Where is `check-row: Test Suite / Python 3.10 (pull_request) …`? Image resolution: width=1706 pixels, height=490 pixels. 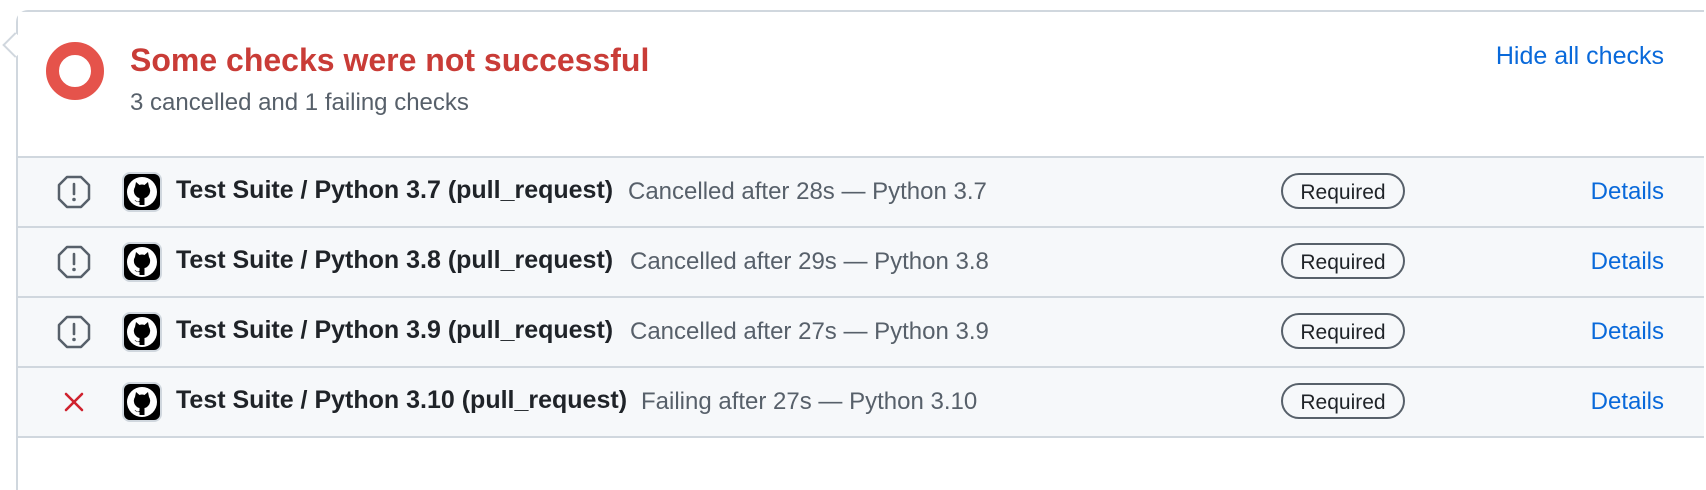 check-row: Test Suite / Python 3.10 (pull_request) … is located at coordinates (861, 403).